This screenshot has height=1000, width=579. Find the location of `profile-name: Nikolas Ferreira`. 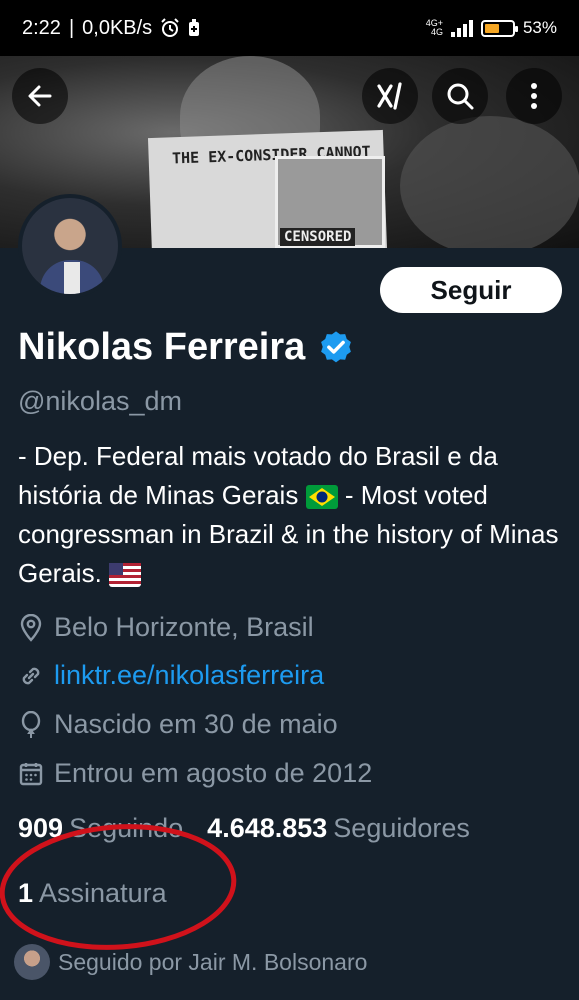

profile-name: Nikolas Ferreira is located at coordinates (162, 347).